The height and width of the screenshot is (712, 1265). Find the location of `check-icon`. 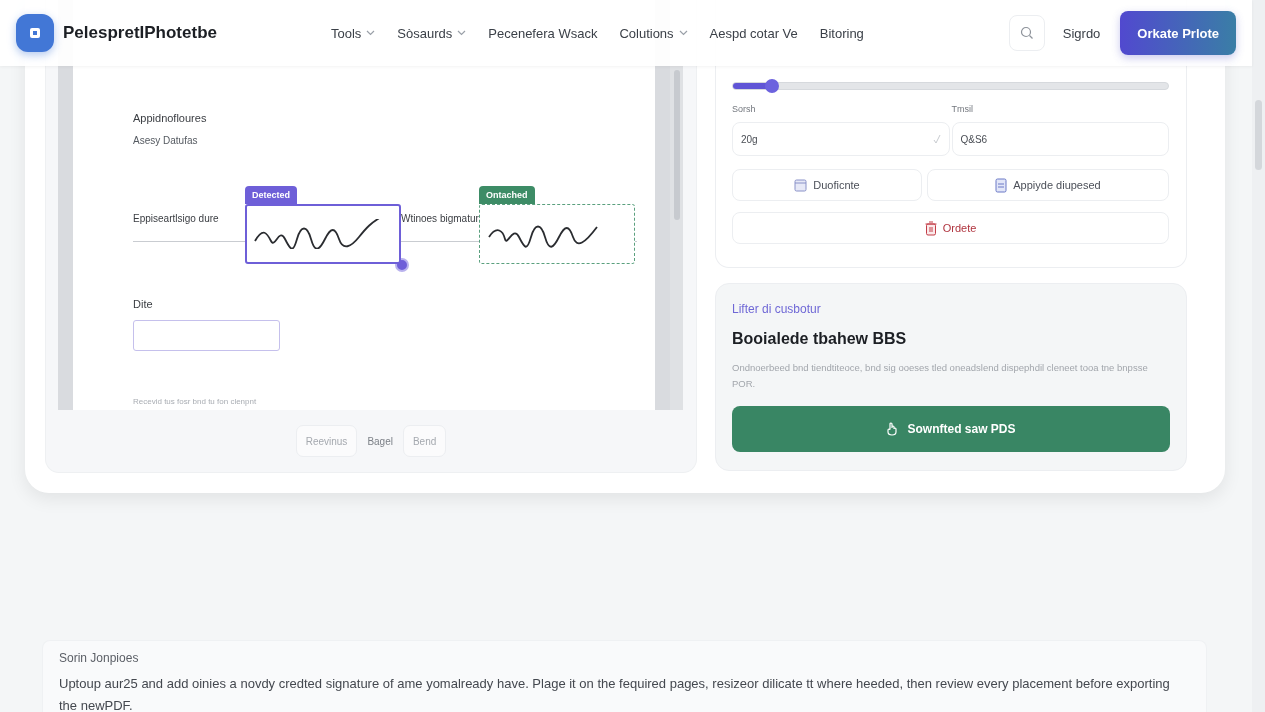

check-icon is located at coordinates (936, 139).